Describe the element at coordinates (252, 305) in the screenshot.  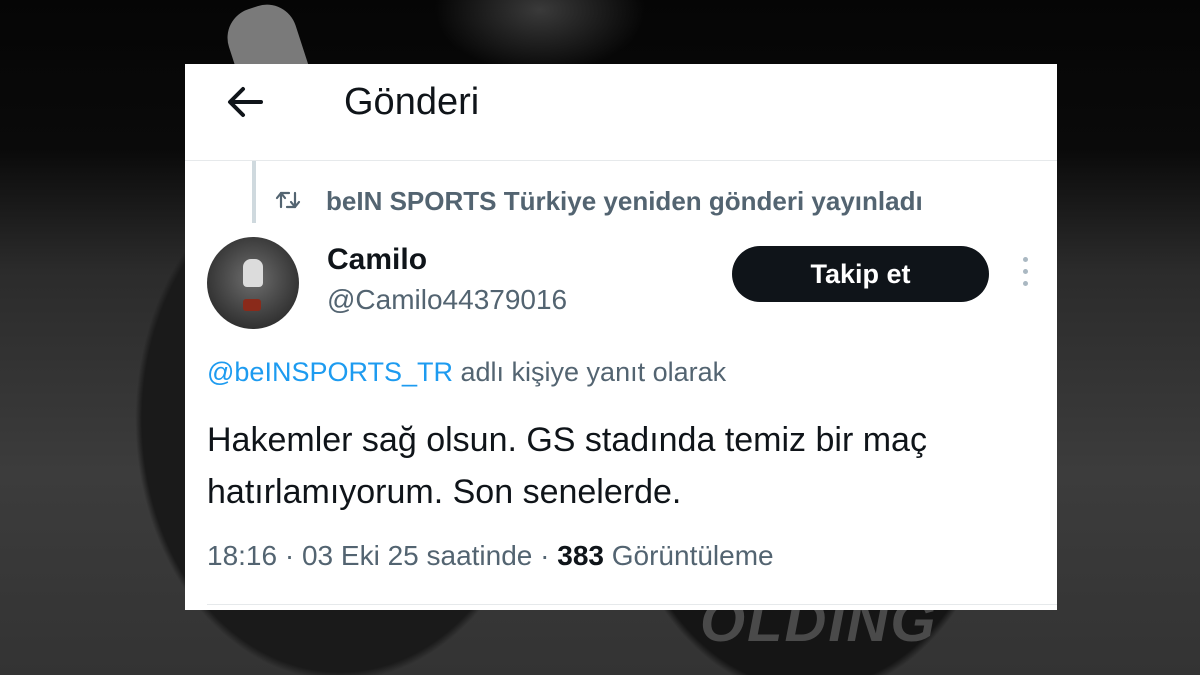
I see `avatar-pot` at that location.